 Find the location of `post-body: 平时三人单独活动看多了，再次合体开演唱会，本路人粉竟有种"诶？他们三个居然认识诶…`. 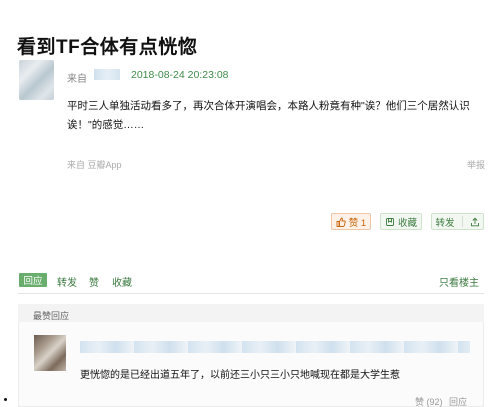

post-body: 平时三人单独活动看多了，再次合体开演唱会，本路人粉竟有种"诶？他们三个居然认识诶… is located at coordinates (268, 115).